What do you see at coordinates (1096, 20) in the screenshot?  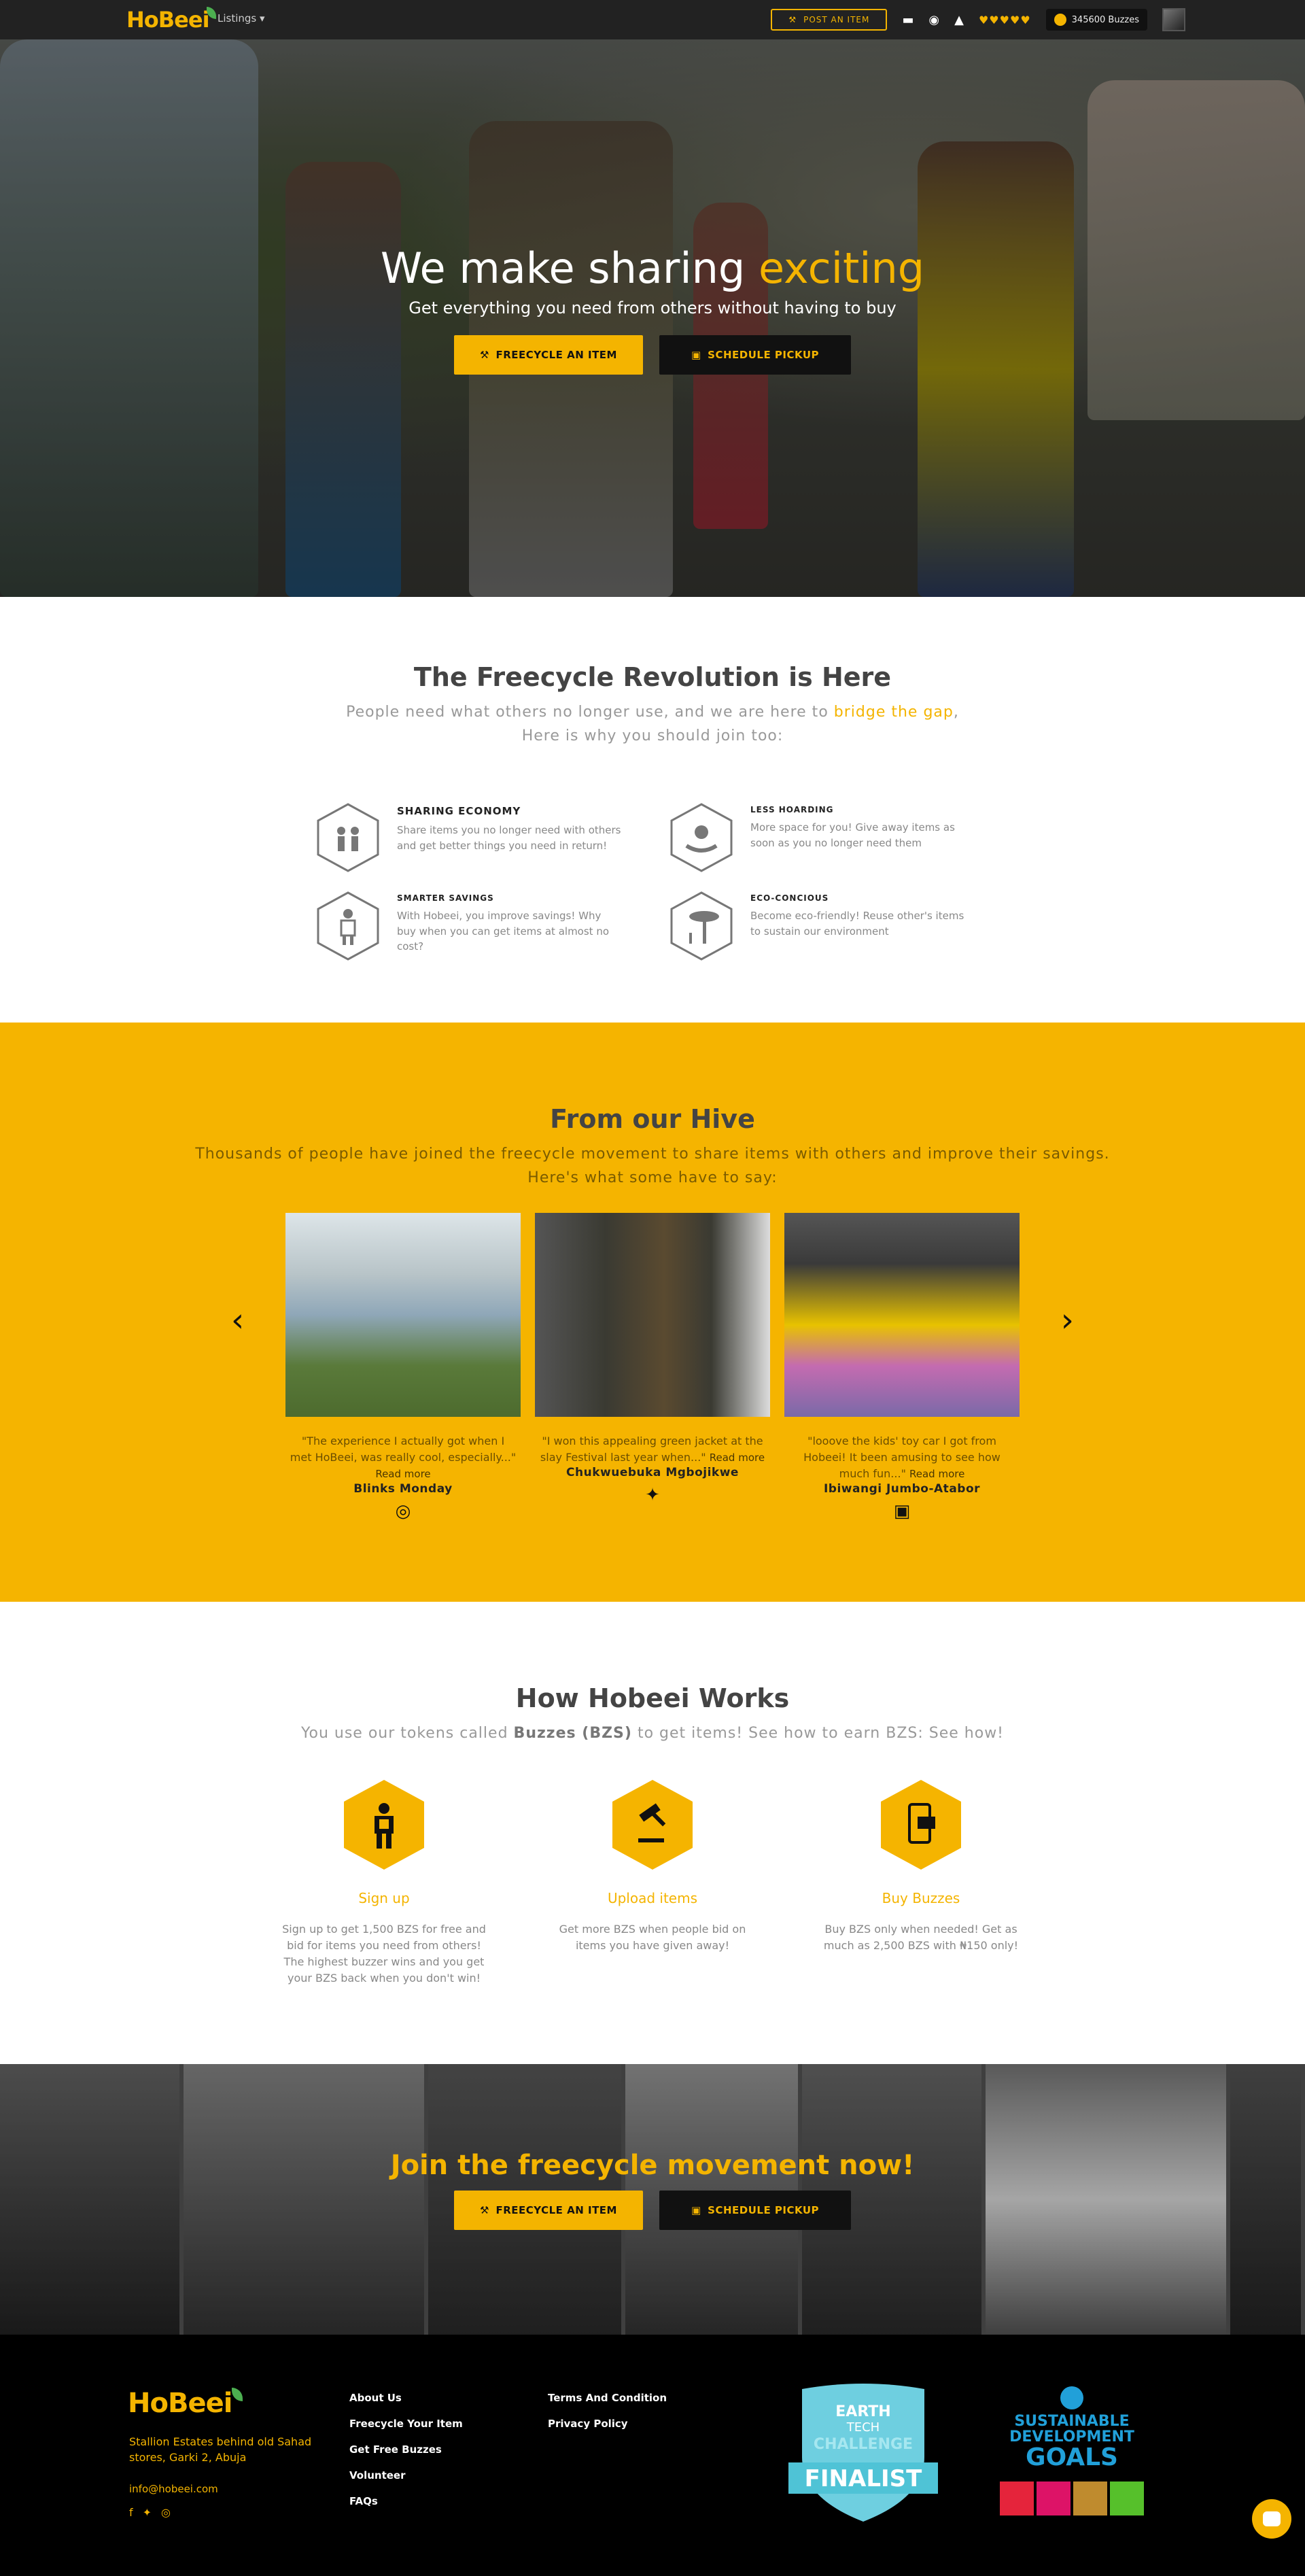 I see `buzzes-balance: 345600 Buzzes` at bounding box center [1096, 20].